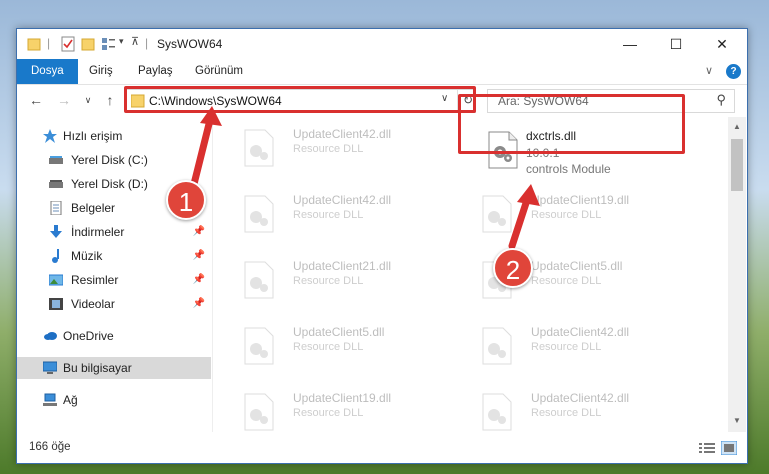 The height and width of the screenshot is (474, 769). Describe the element at coordinates (519, 223) in the screenshot. I see `arrow-2-shaft` at that location.